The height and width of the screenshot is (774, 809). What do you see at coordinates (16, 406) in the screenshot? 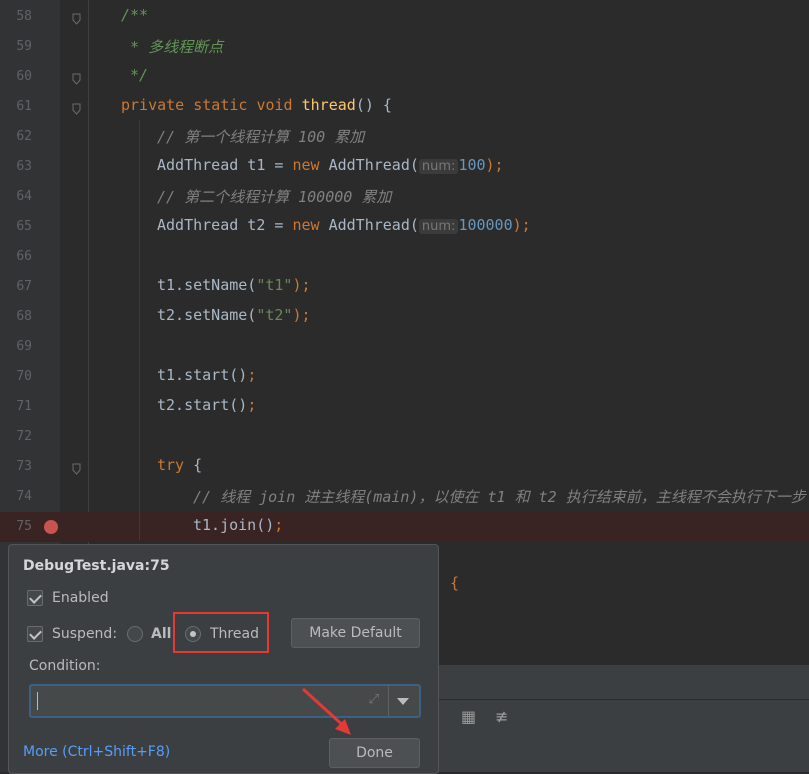
I see `line-number: 71` at bounding box center [16, 406].